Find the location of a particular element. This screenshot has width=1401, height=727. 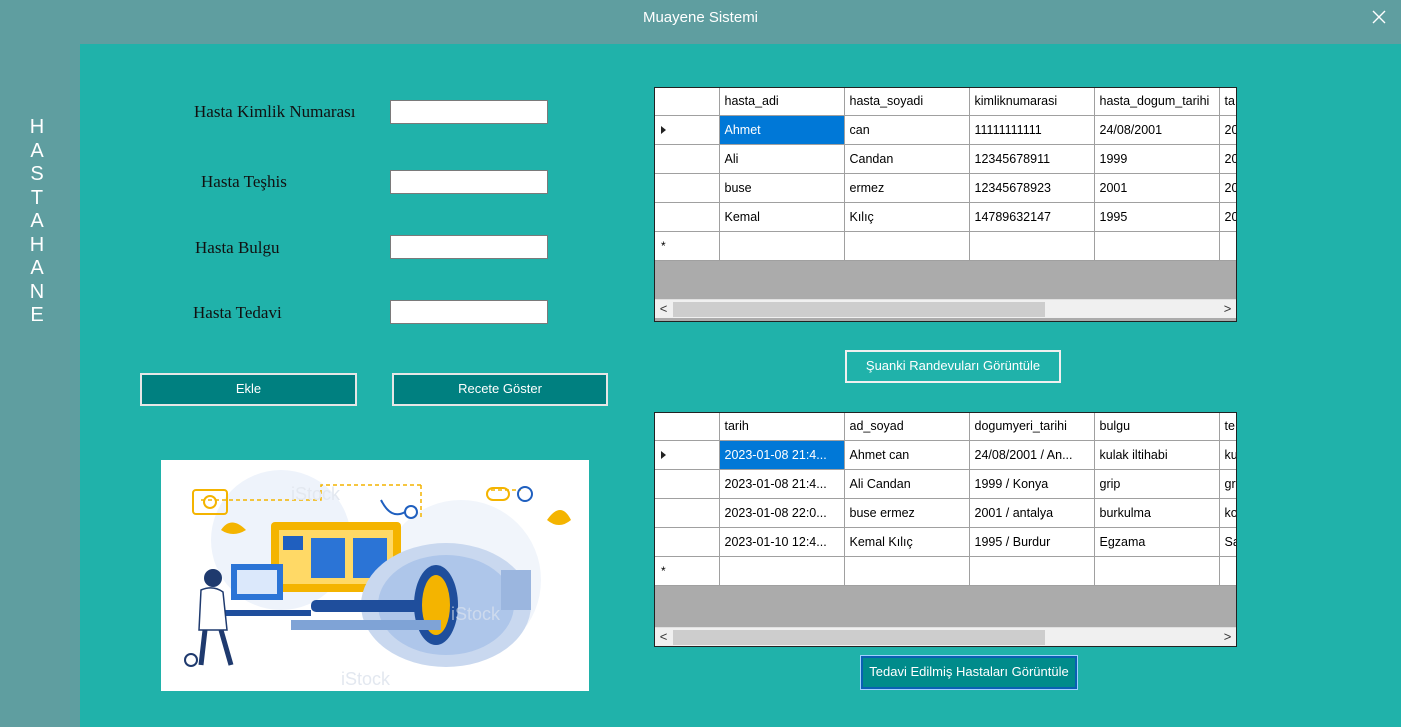

table-row: Ahmet can 11111111111 24/08/2001 20 is located at coordinates (945, 130).